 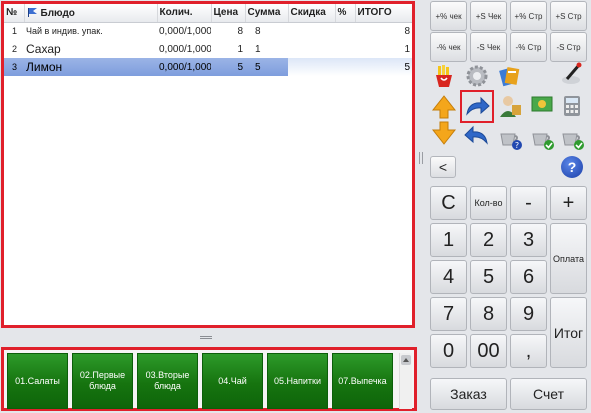 I want to click on row-total: 1, so click(x=407, y=49).